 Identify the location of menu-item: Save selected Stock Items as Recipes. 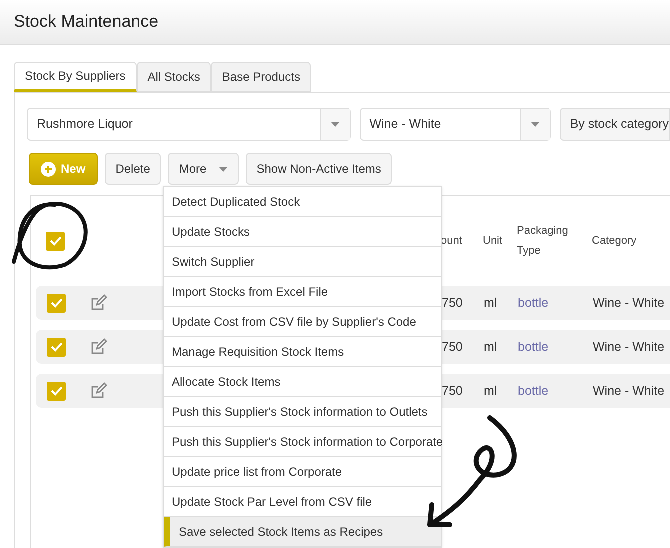
(302, 532).